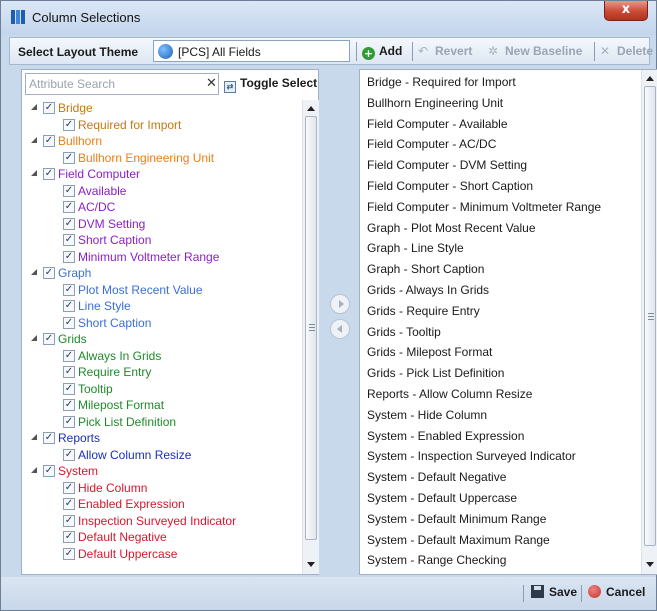  What do you see at coordinates (163, 207) in the screenshot?
I see `tree-attribute-row: ✓ AC/DC` at bounding box center [163, 207].